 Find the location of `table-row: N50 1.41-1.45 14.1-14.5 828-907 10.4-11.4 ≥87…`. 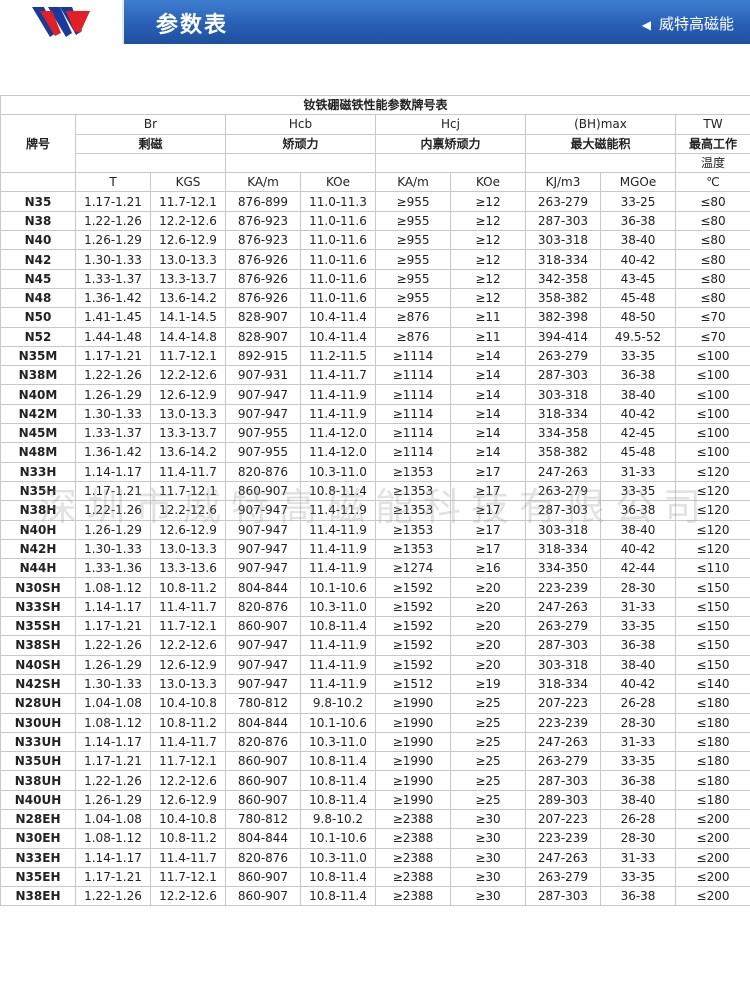

table-row: N50 1.41-1.45 14.1-14.5 828-907 10.4-11.4 ≥87… is located at coordinates (375, 317).